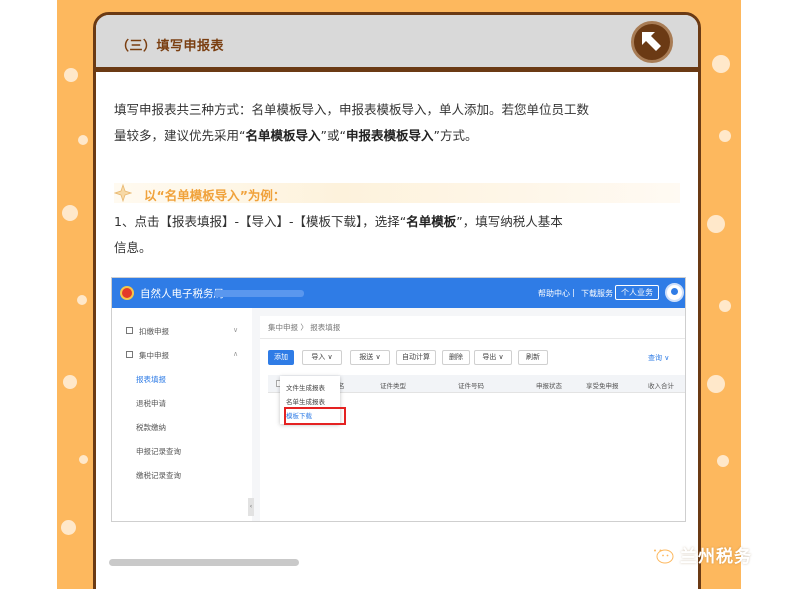  I want to click on sidebar-item-withholding: 扣缴申报, so click(154, 331).